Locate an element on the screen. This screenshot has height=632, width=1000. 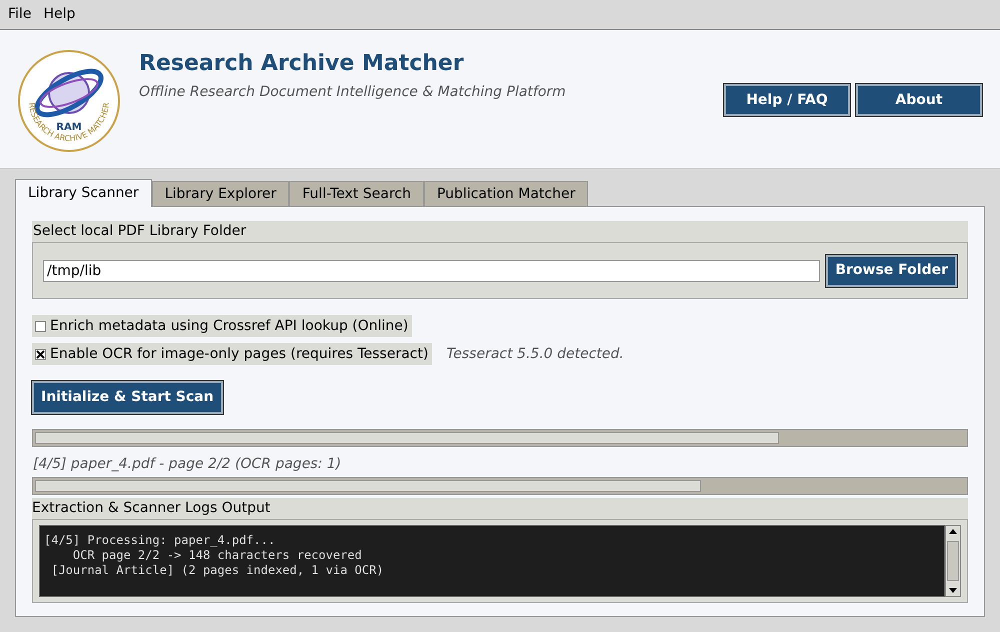
option-checkbox: Enrich metadata using Crossref API lookup (Online) is located at coordinates (222, 326).